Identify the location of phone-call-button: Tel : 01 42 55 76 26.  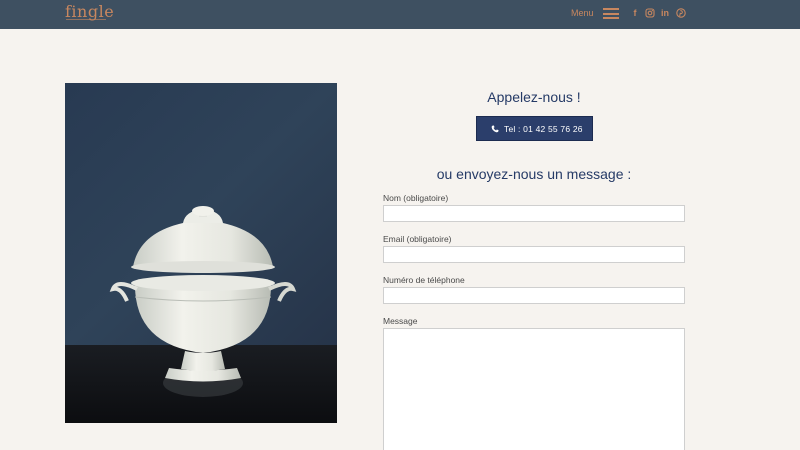
(534, 128).